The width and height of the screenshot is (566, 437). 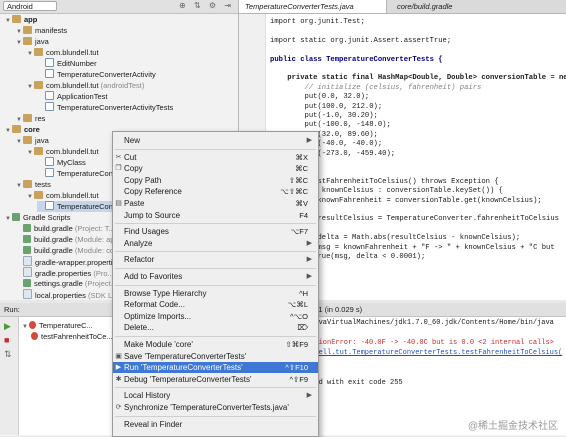 What do you see at coordinates (436, 6) in the screenshot?
I see `tab-core-build-gradle: core/build.gradle` at bounding box center [436, 6].